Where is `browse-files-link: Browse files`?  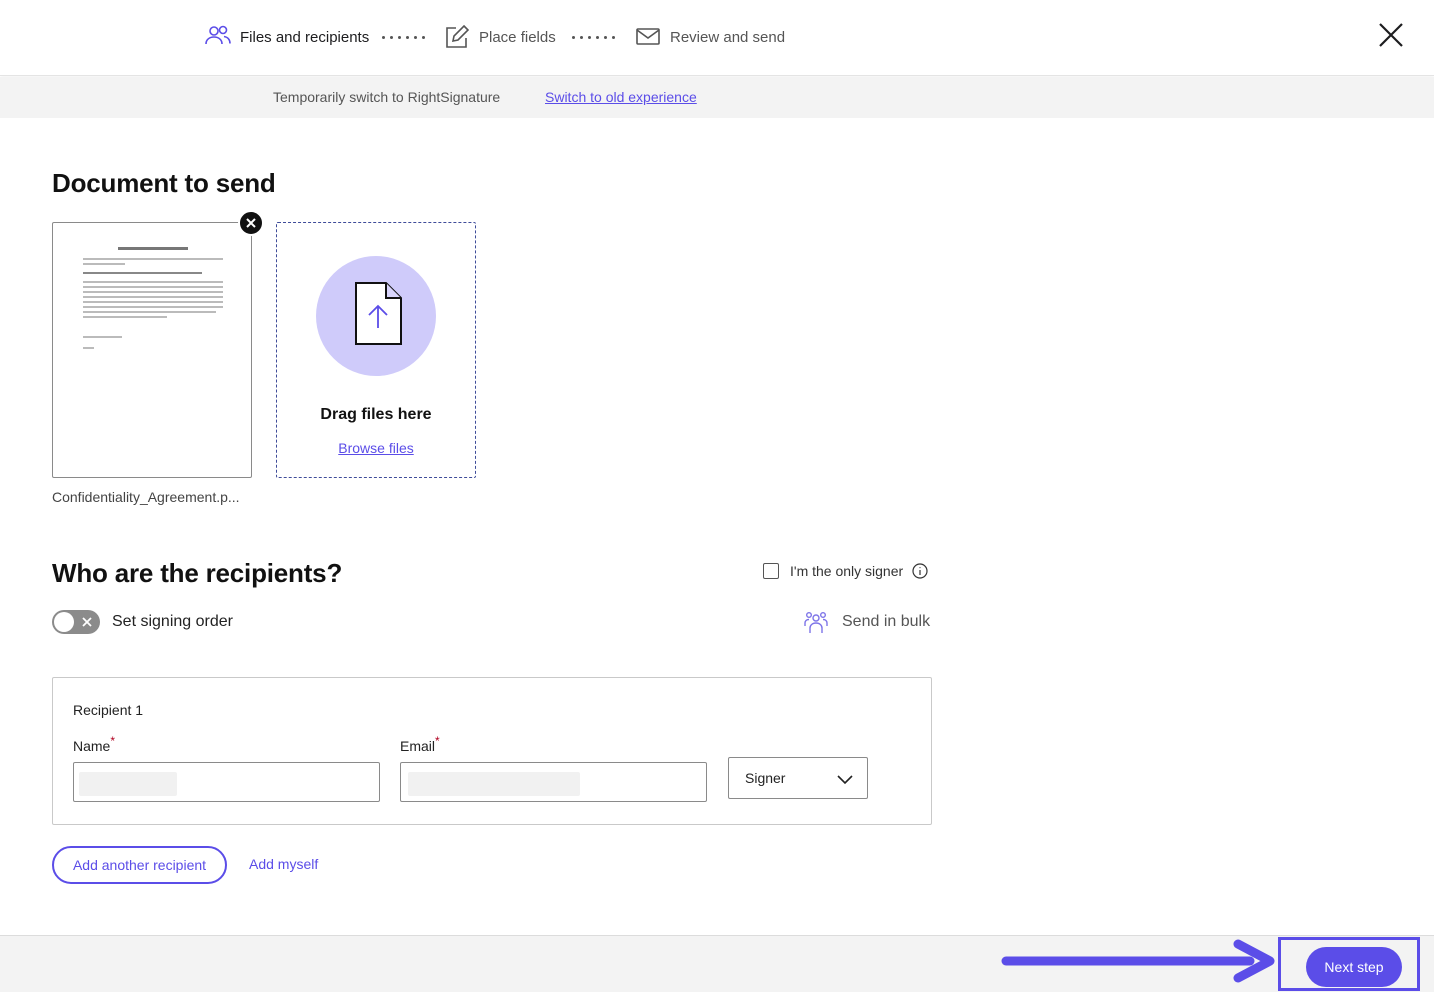 browse-files-link: Browse files is located at coordinates (376, 448).